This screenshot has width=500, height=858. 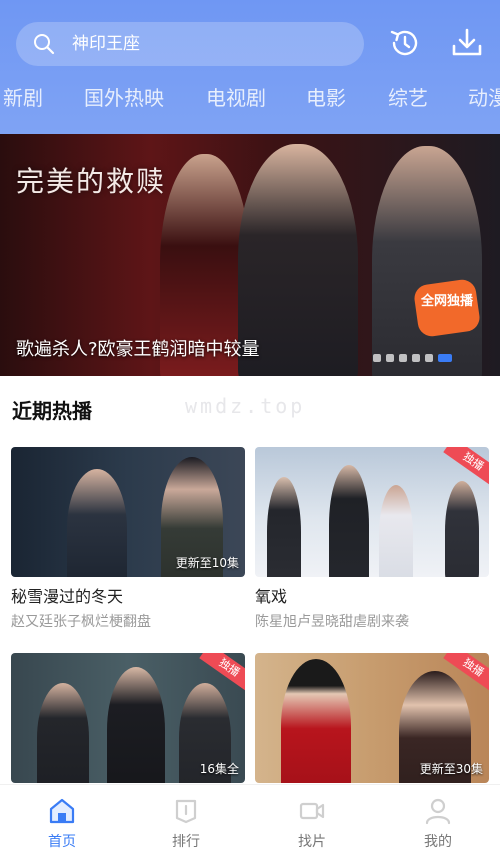 I want to click on exclusive-sticker: 全网独播, so click(x=447, y=308).